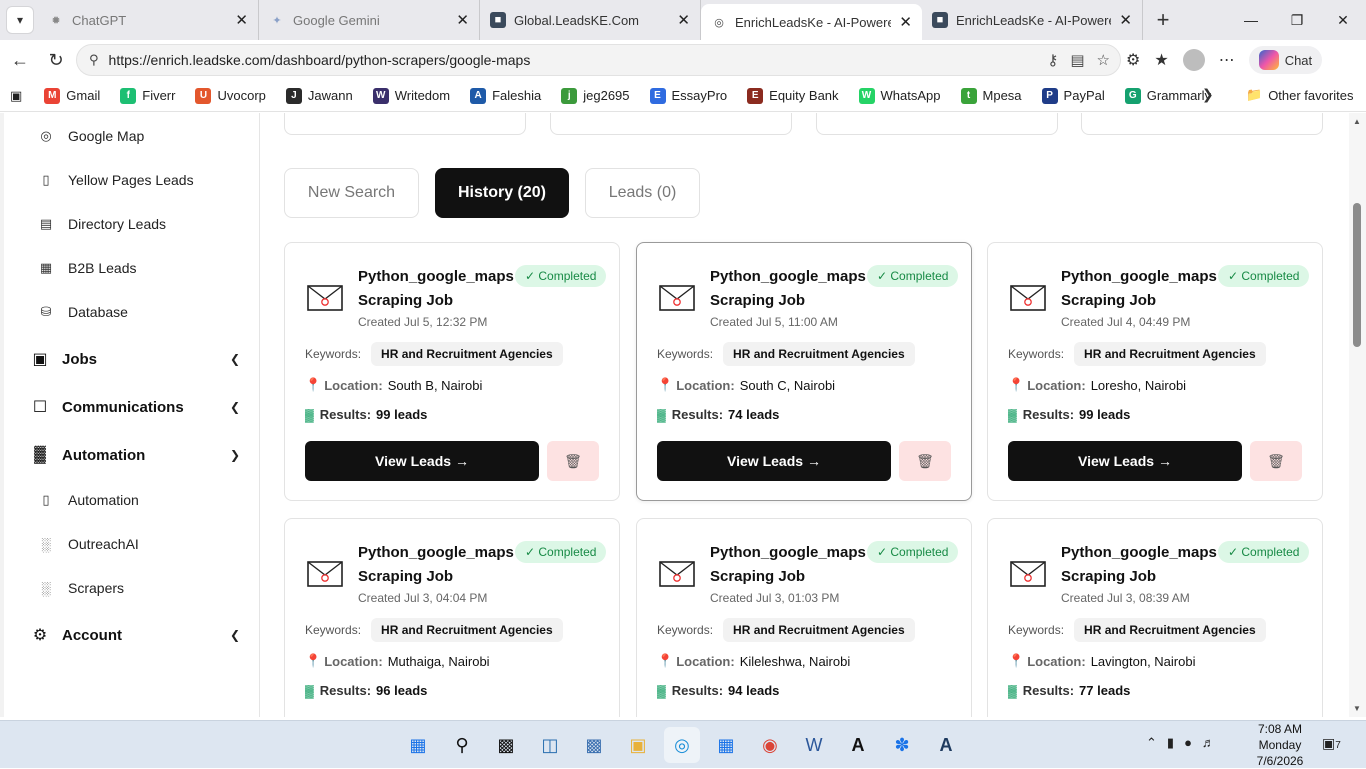 This screenshot has width=1366, height=769. Describe the element at coordinates (858, 745) in the screenshot. I see `app-a-icon: A` at that location.